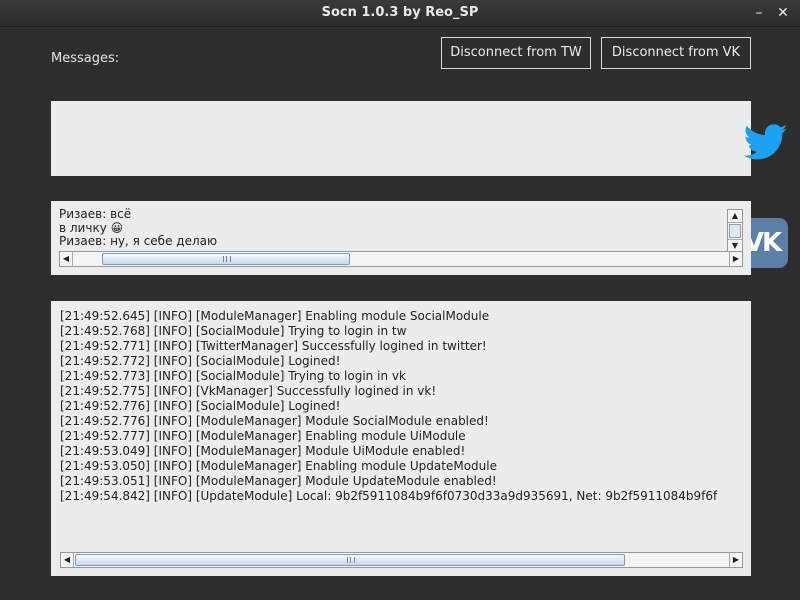 This screenshot has width=800, height=600. Describe the element at coordinates (85, 58) in the screenshot. I see `messages-label: Messages:` at that location.